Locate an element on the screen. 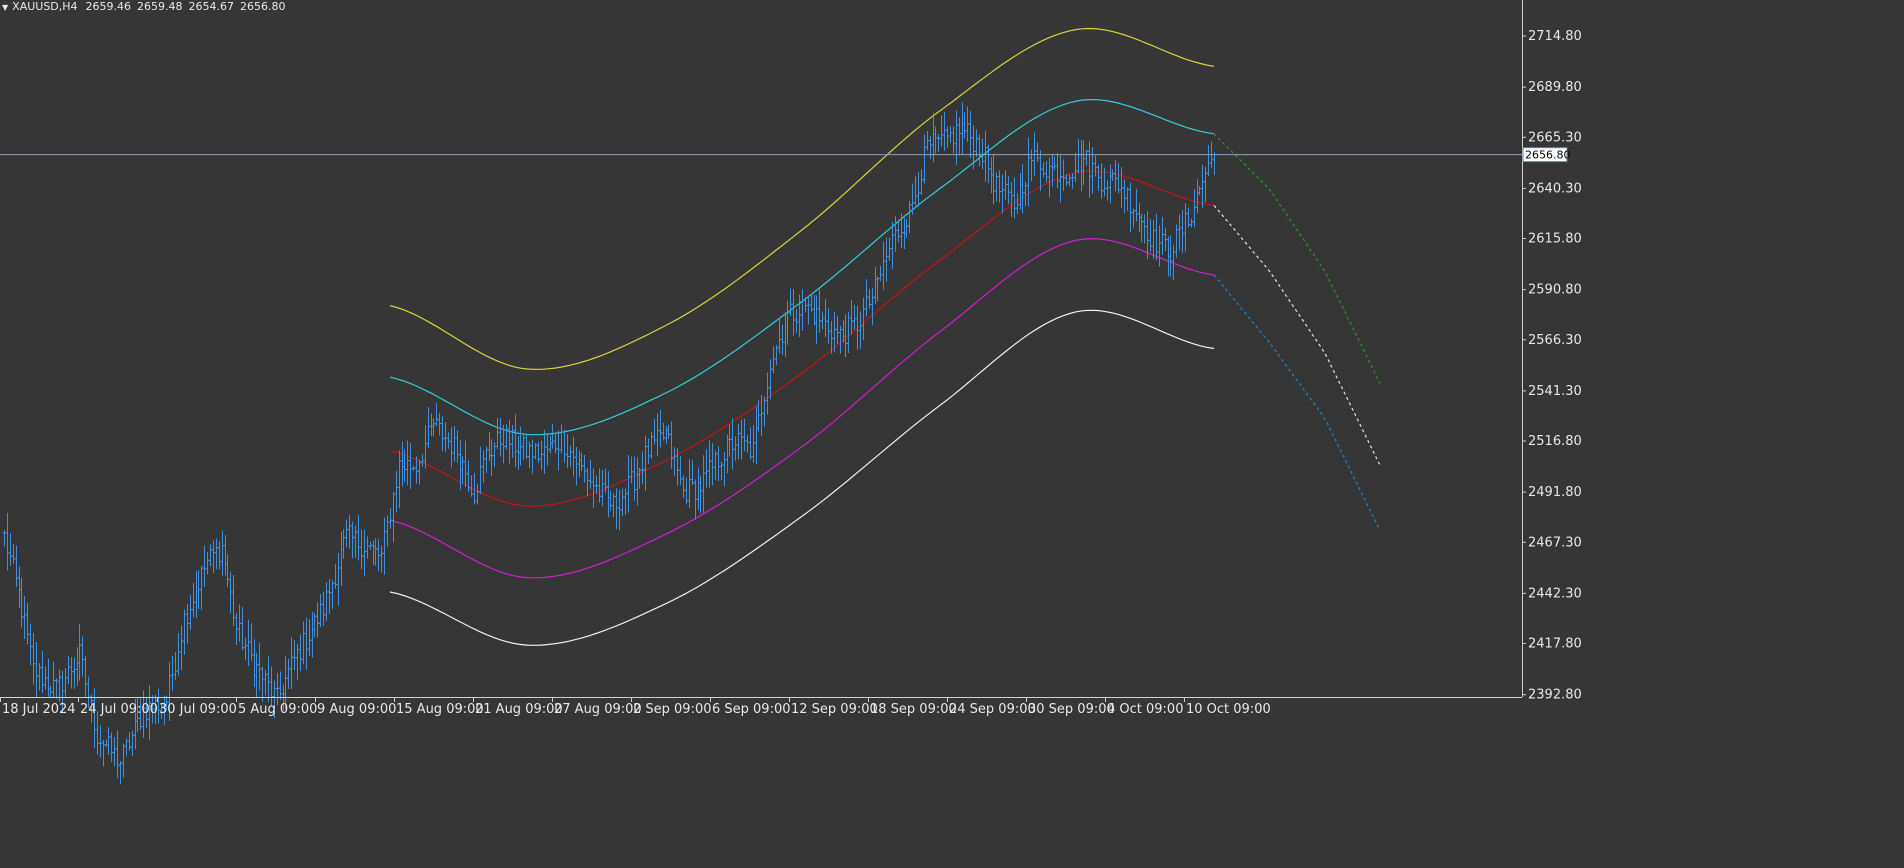 The image size is (1904, 868). y-tick-label: 2467.30 is located at coordinates (1555, 542).